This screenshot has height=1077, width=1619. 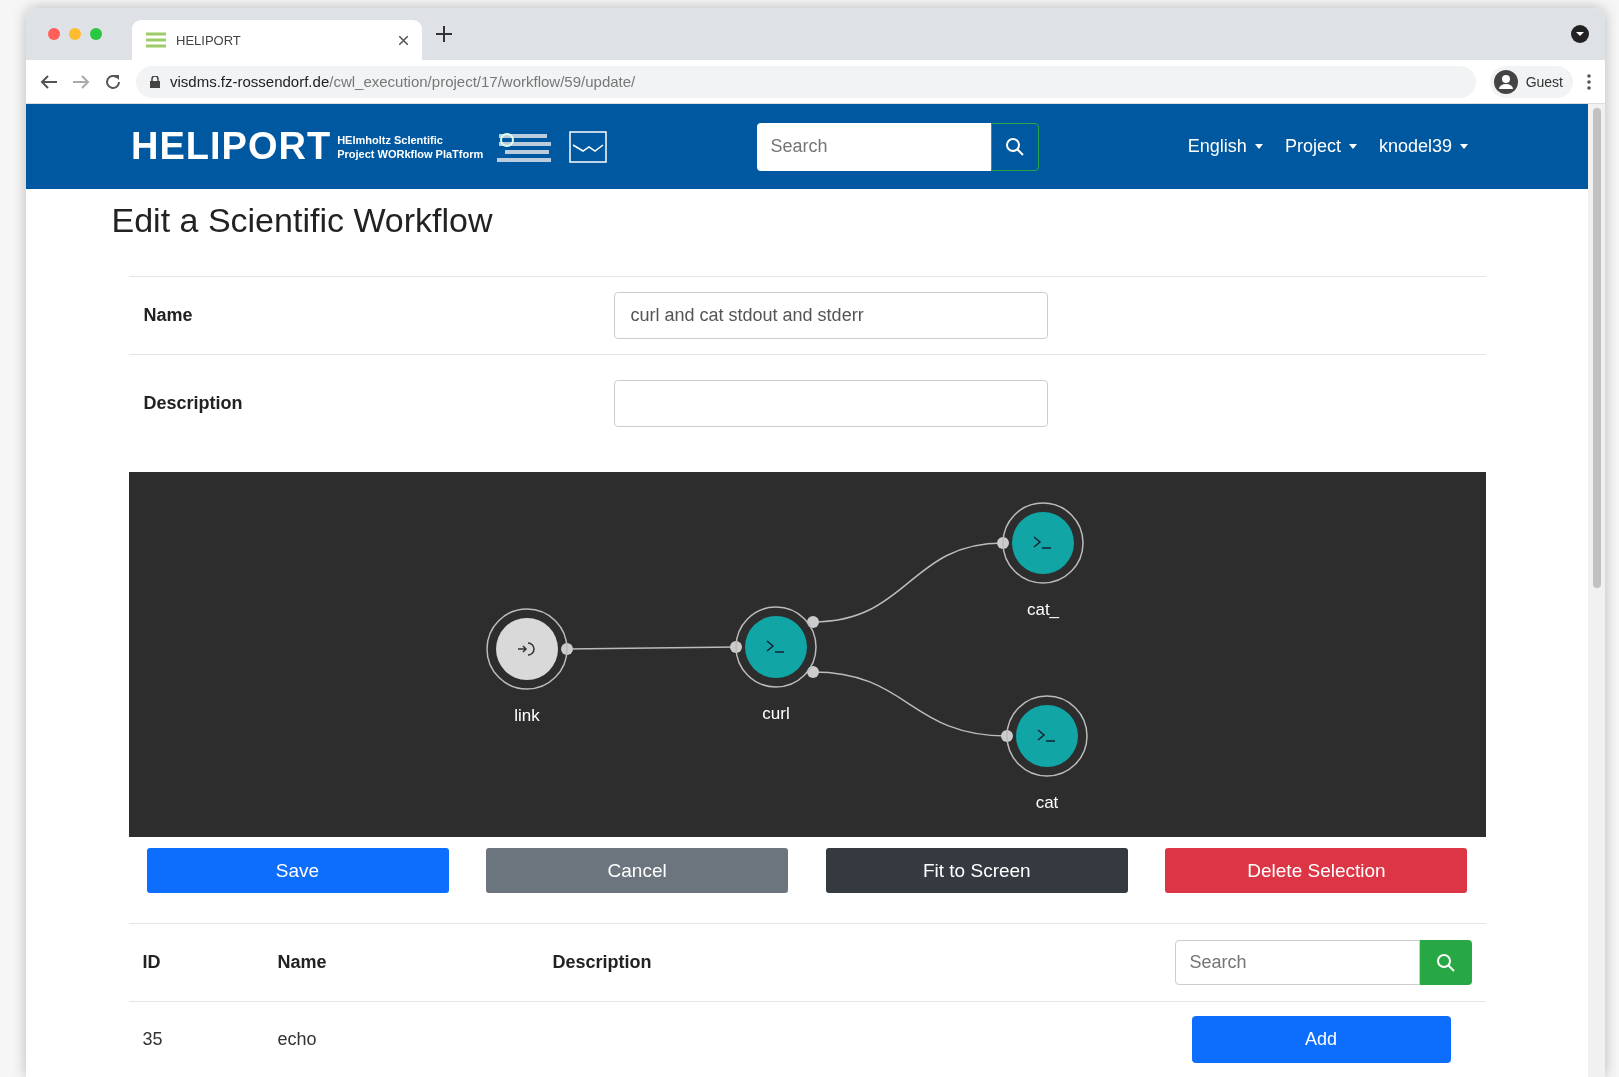 I want to click on action-button: Fit to Screen, so click(x=976, y=870).